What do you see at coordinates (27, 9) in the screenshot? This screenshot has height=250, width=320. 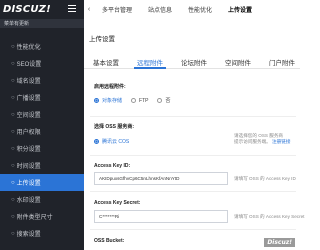 I see `discuz-logo: DISCUZ!` at bounding box center [27, 9].